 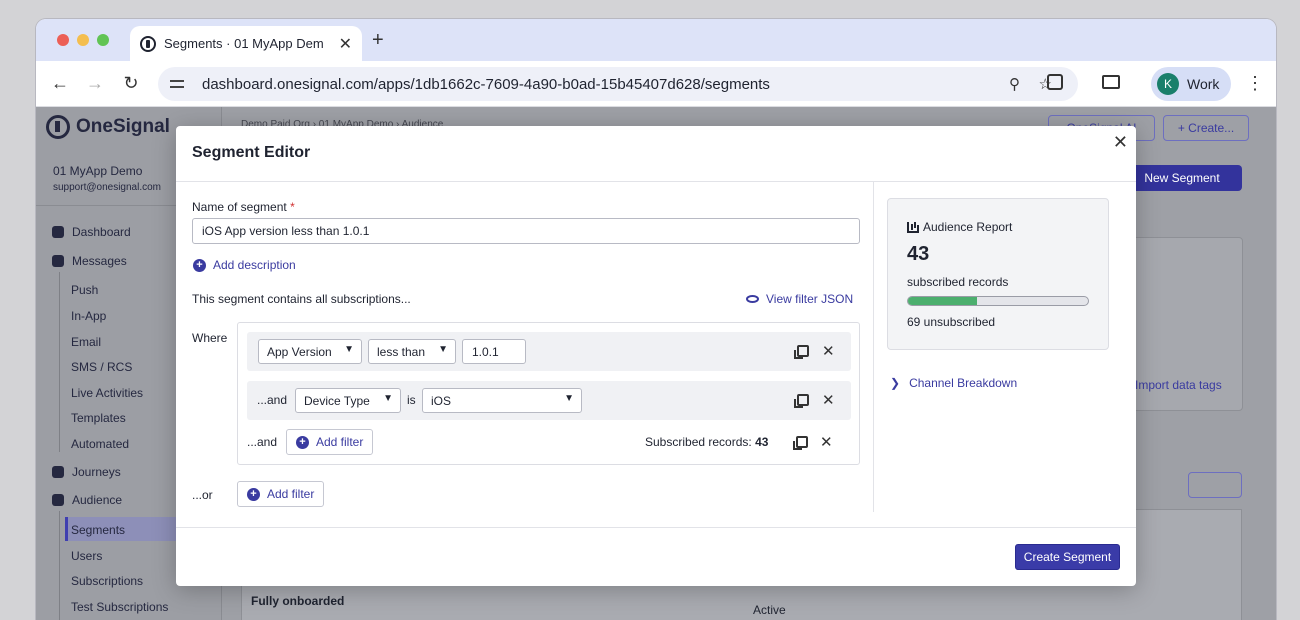 I want to click on browser-tab: Segments · 01 MyApp Demo | OneSignal ✕, so click(x=246, y=43).